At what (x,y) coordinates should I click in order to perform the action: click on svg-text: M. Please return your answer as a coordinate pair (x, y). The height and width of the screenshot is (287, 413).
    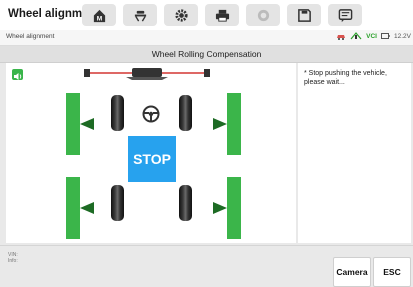
    Looking at the image, I should click on (99, 18).